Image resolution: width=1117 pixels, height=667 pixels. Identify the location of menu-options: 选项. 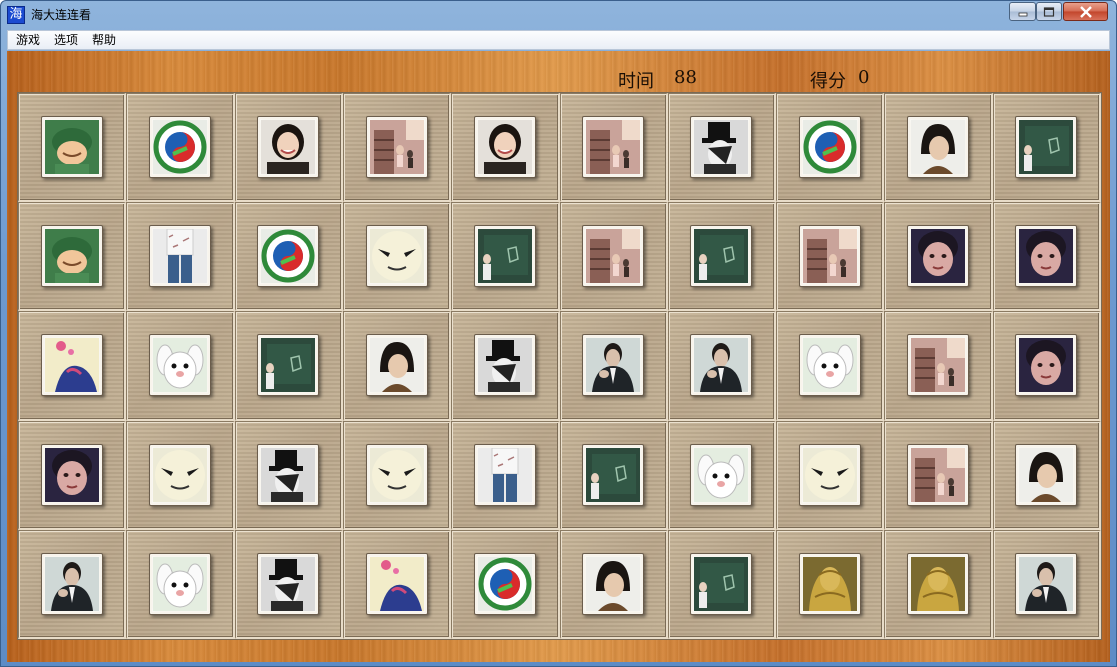
(66, 40).